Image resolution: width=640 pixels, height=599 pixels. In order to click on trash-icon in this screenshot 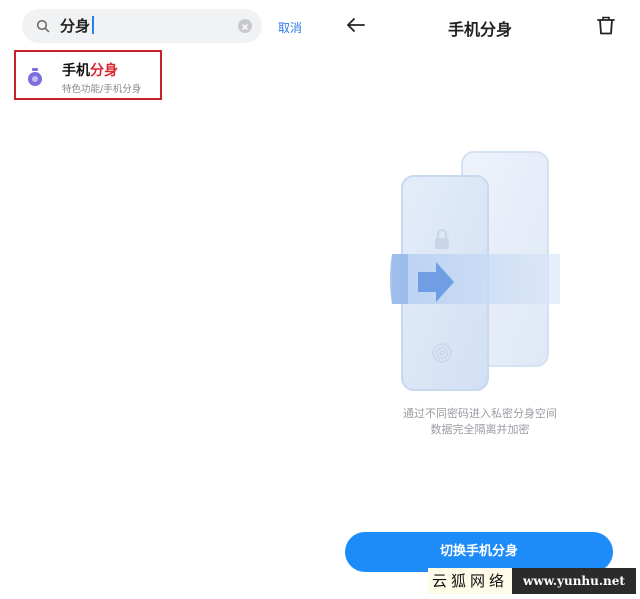, I will do `click(606, 25)`.